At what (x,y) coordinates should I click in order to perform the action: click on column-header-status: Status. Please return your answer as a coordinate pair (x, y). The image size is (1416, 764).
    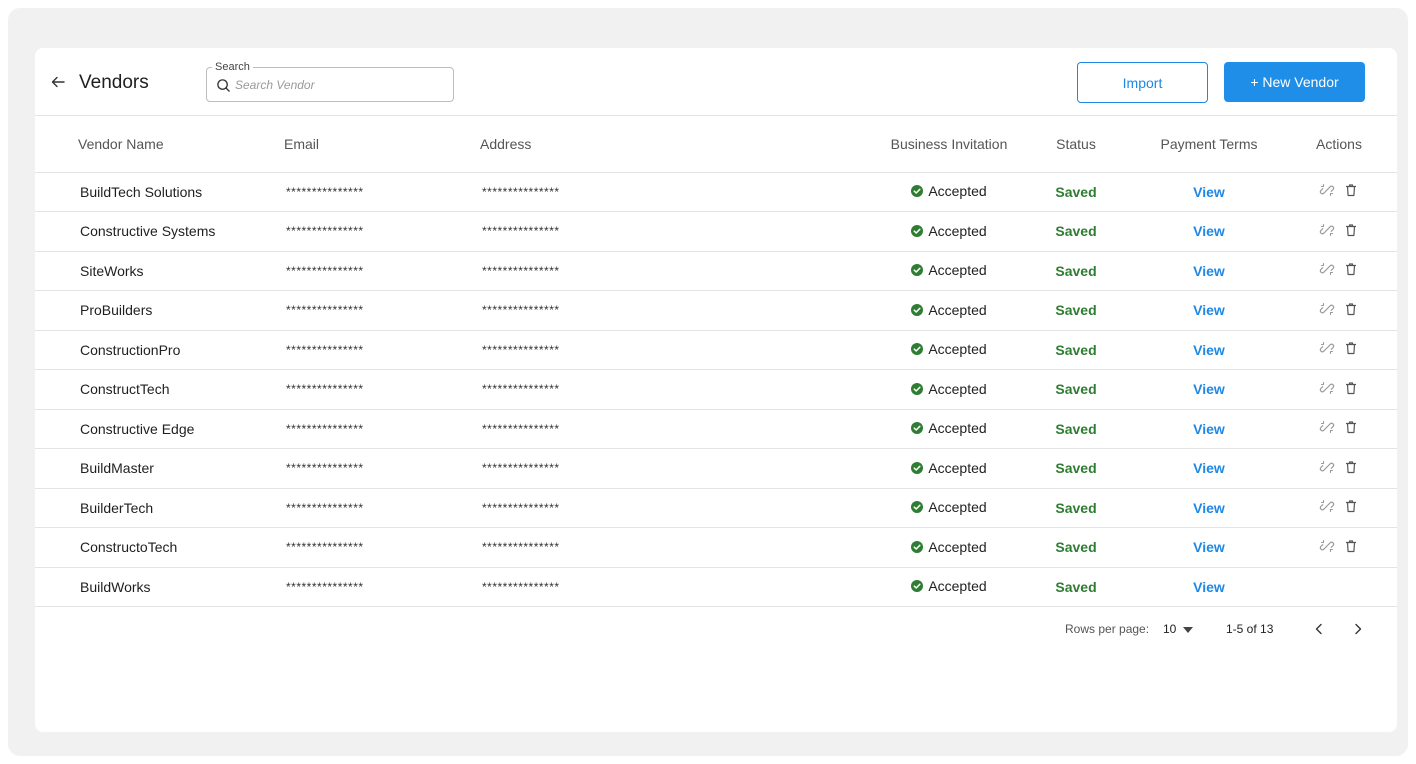
    Looking at the image, I should click on (1076, 144).